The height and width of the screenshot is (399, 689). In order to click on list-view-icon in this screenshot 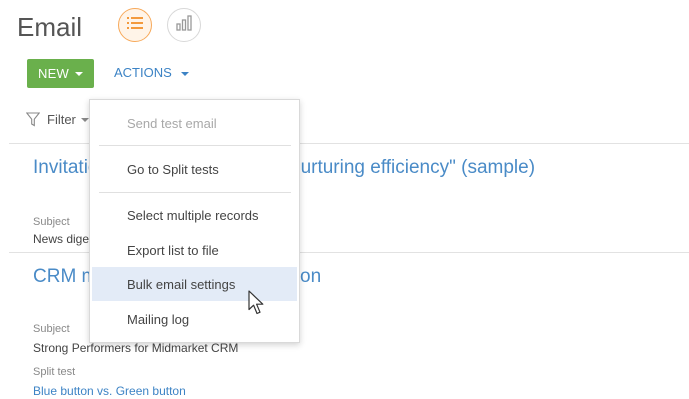, I will do `click(135, 25)`.